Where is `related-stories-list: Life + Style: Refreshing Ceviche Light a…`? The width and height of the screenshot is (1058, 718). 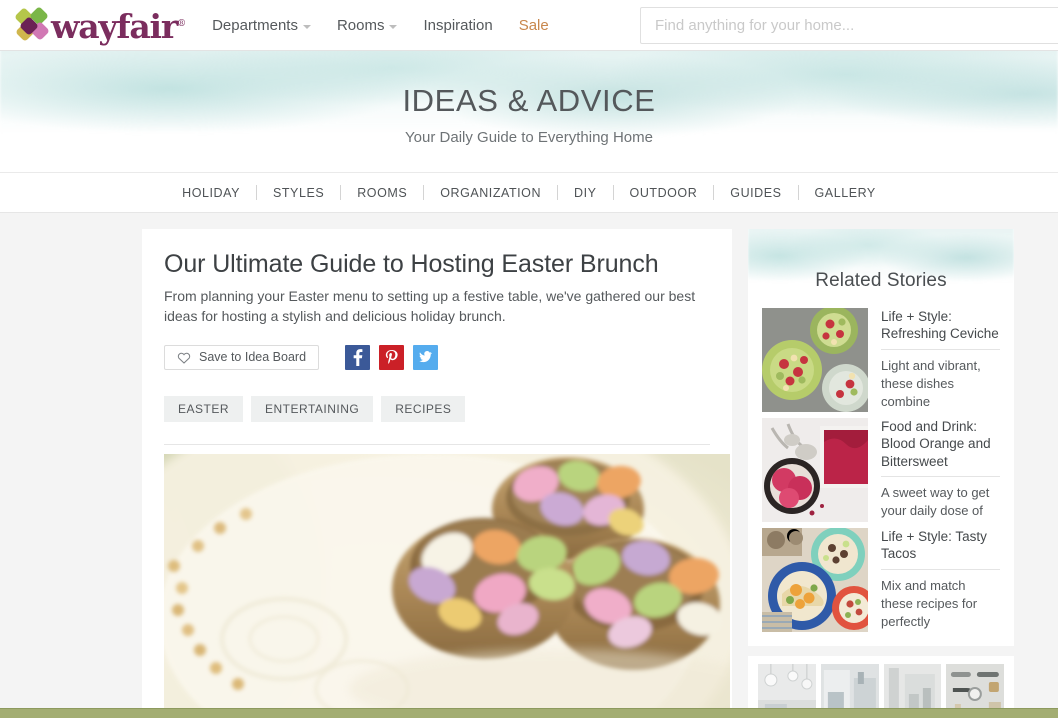
related-stories-list: Life + Style: Refreshing Ceviche Light a… is located at coordinates (881, 473).